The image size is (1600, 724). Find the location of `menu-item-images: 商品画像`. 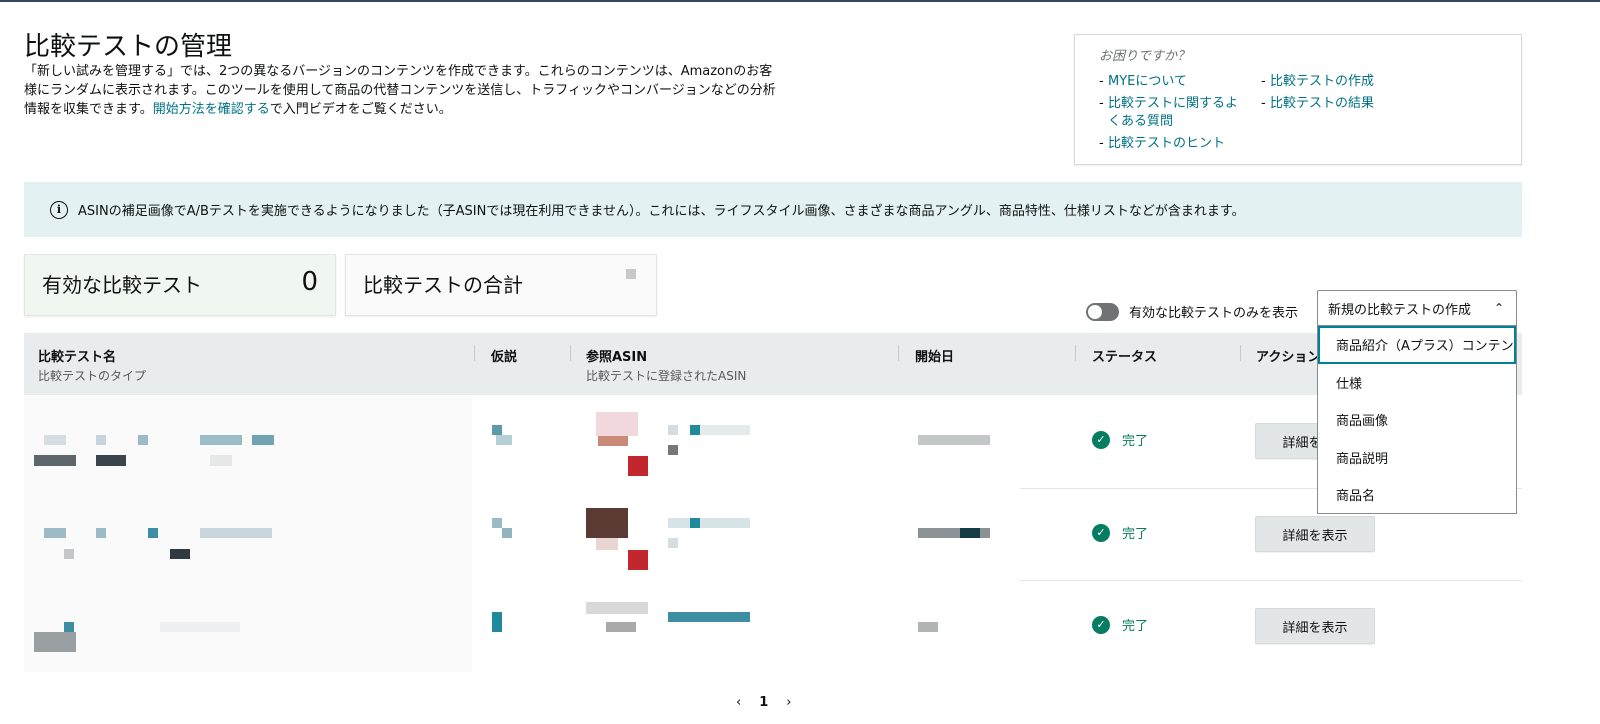

menu-item-images: 商品画像 is located at coordinates (1417, 420).